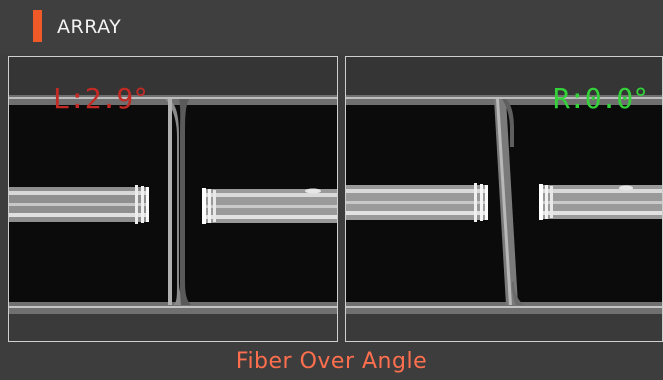  Describe the element at coordinates (331, 361) in the screenshot. I see `status-message: Fiber Over Angle` at that location.